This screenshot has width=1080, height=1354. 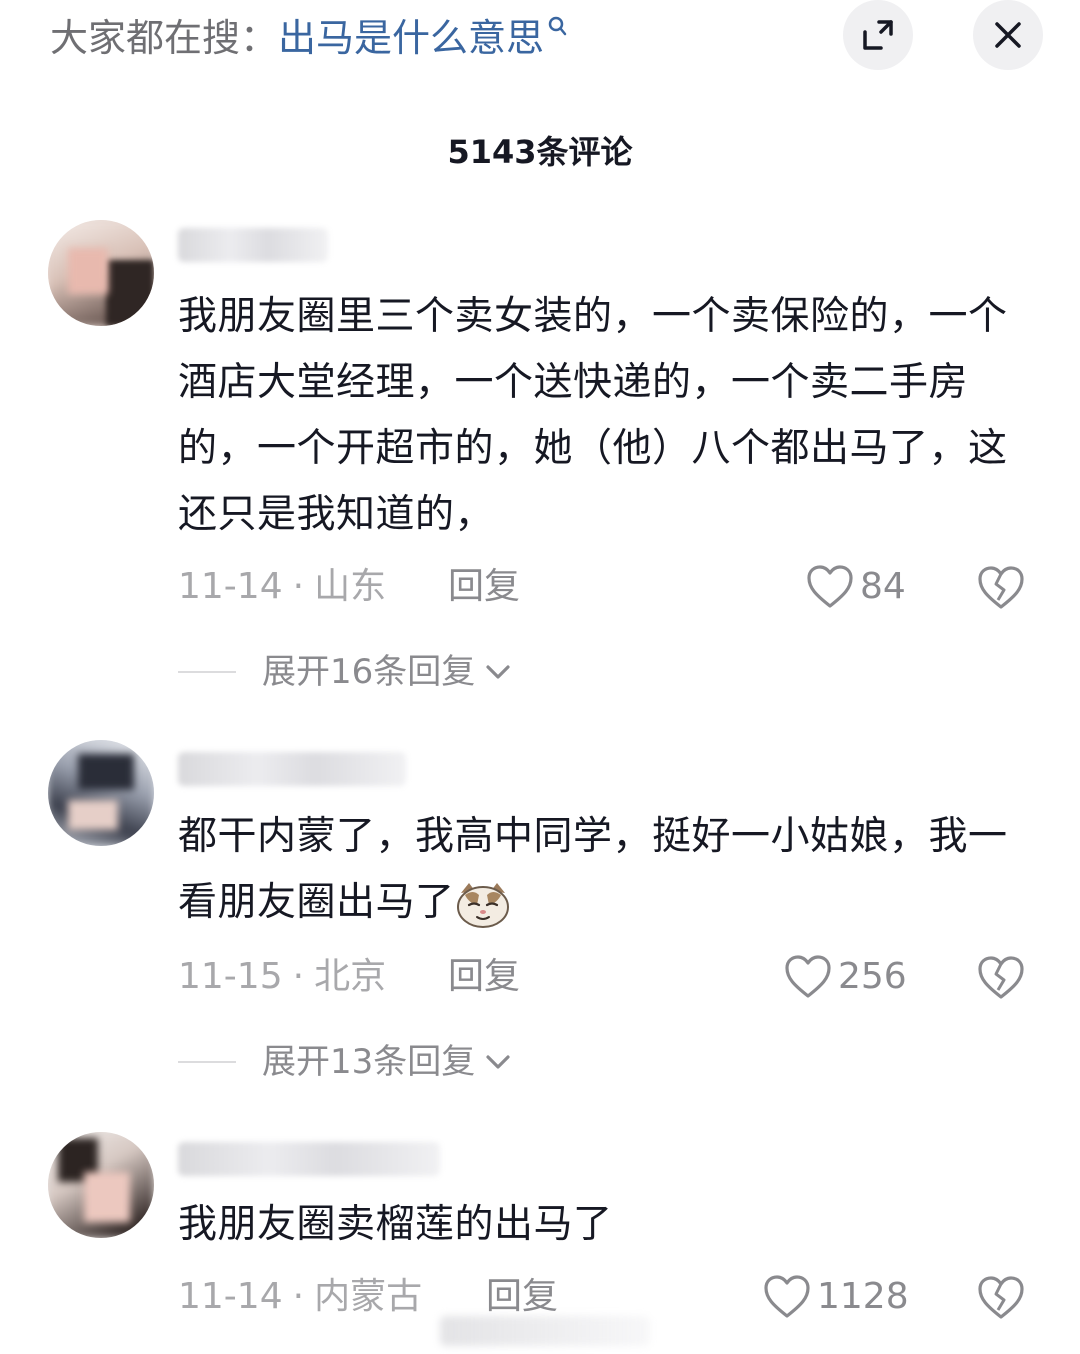 I want to click on expand-replies-button: 展开16条回复, so click(x=345, y=672).